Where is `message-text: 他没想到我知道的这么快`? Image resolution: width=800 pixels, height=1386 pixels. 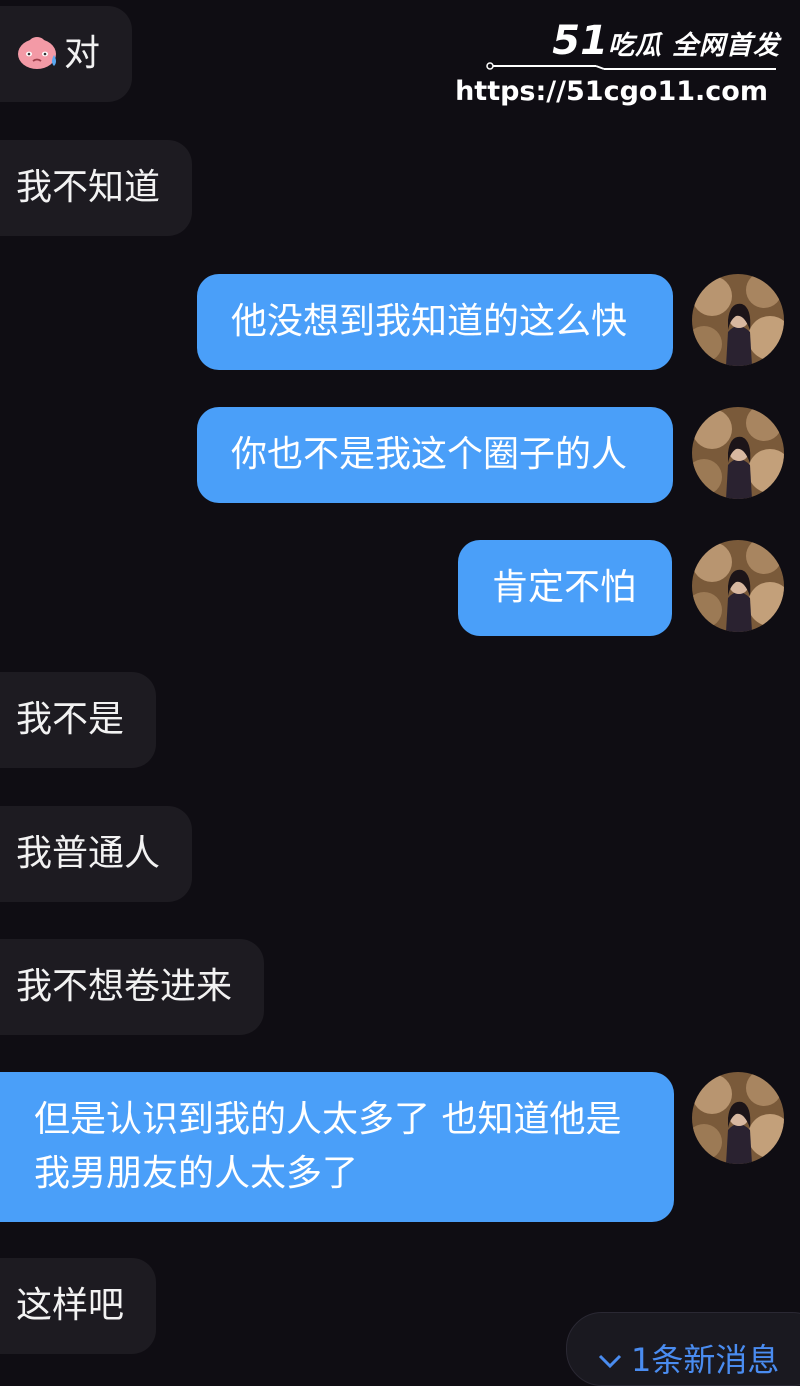
message-text: 他没想到我知道的这么快 is located at coordinates (429, 321).